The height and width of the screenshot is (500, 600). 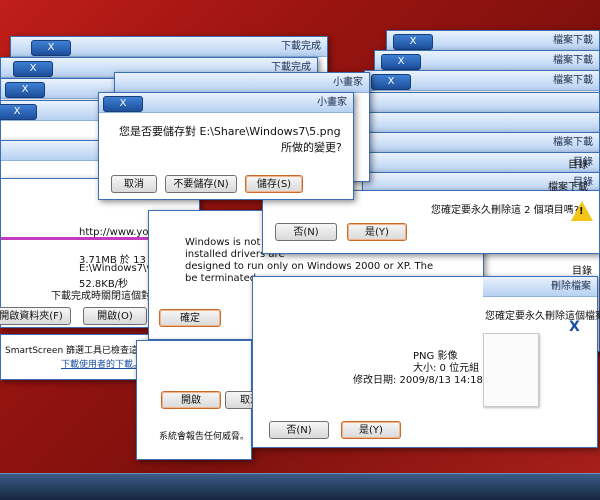 I want to click on delete-question: 您確定要永久刪除這個檔案嗎?, so click(x=542, y=316).